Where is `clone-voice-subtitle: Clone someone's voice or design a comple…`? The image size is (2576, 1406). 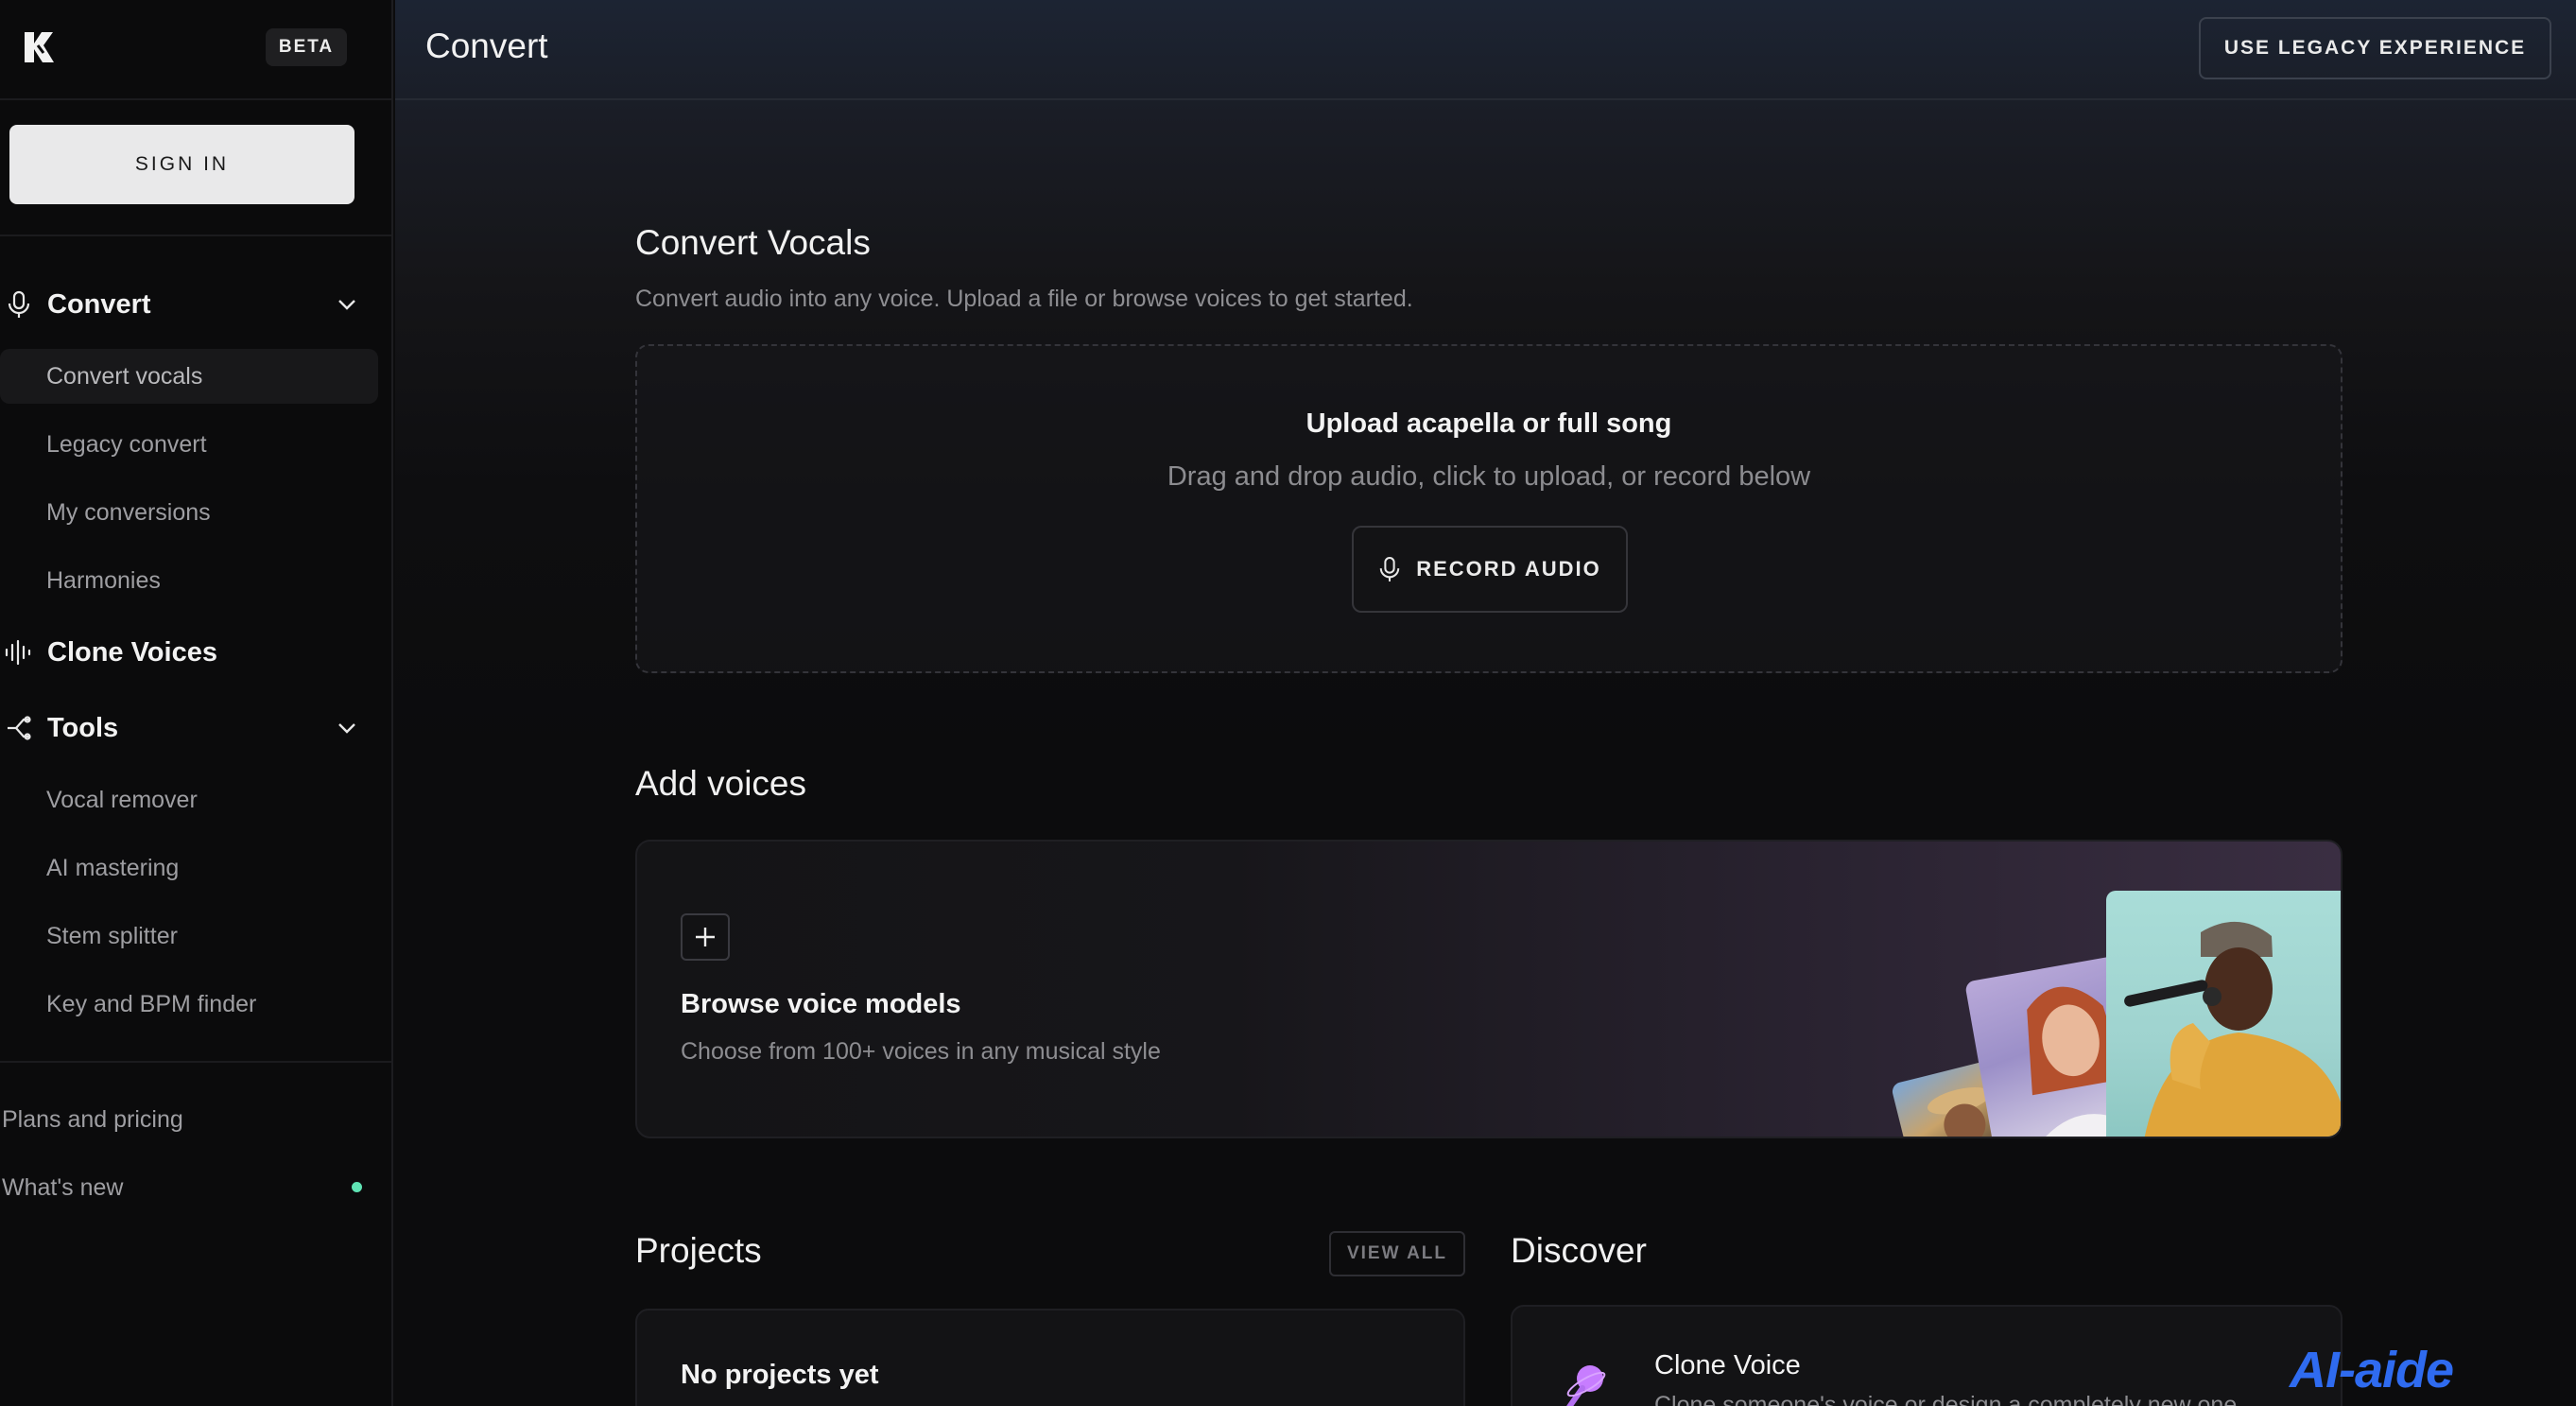
clone-voice-subtitle: Clone someone's voice or design a comple… is located at coordinates (1946, 1399).